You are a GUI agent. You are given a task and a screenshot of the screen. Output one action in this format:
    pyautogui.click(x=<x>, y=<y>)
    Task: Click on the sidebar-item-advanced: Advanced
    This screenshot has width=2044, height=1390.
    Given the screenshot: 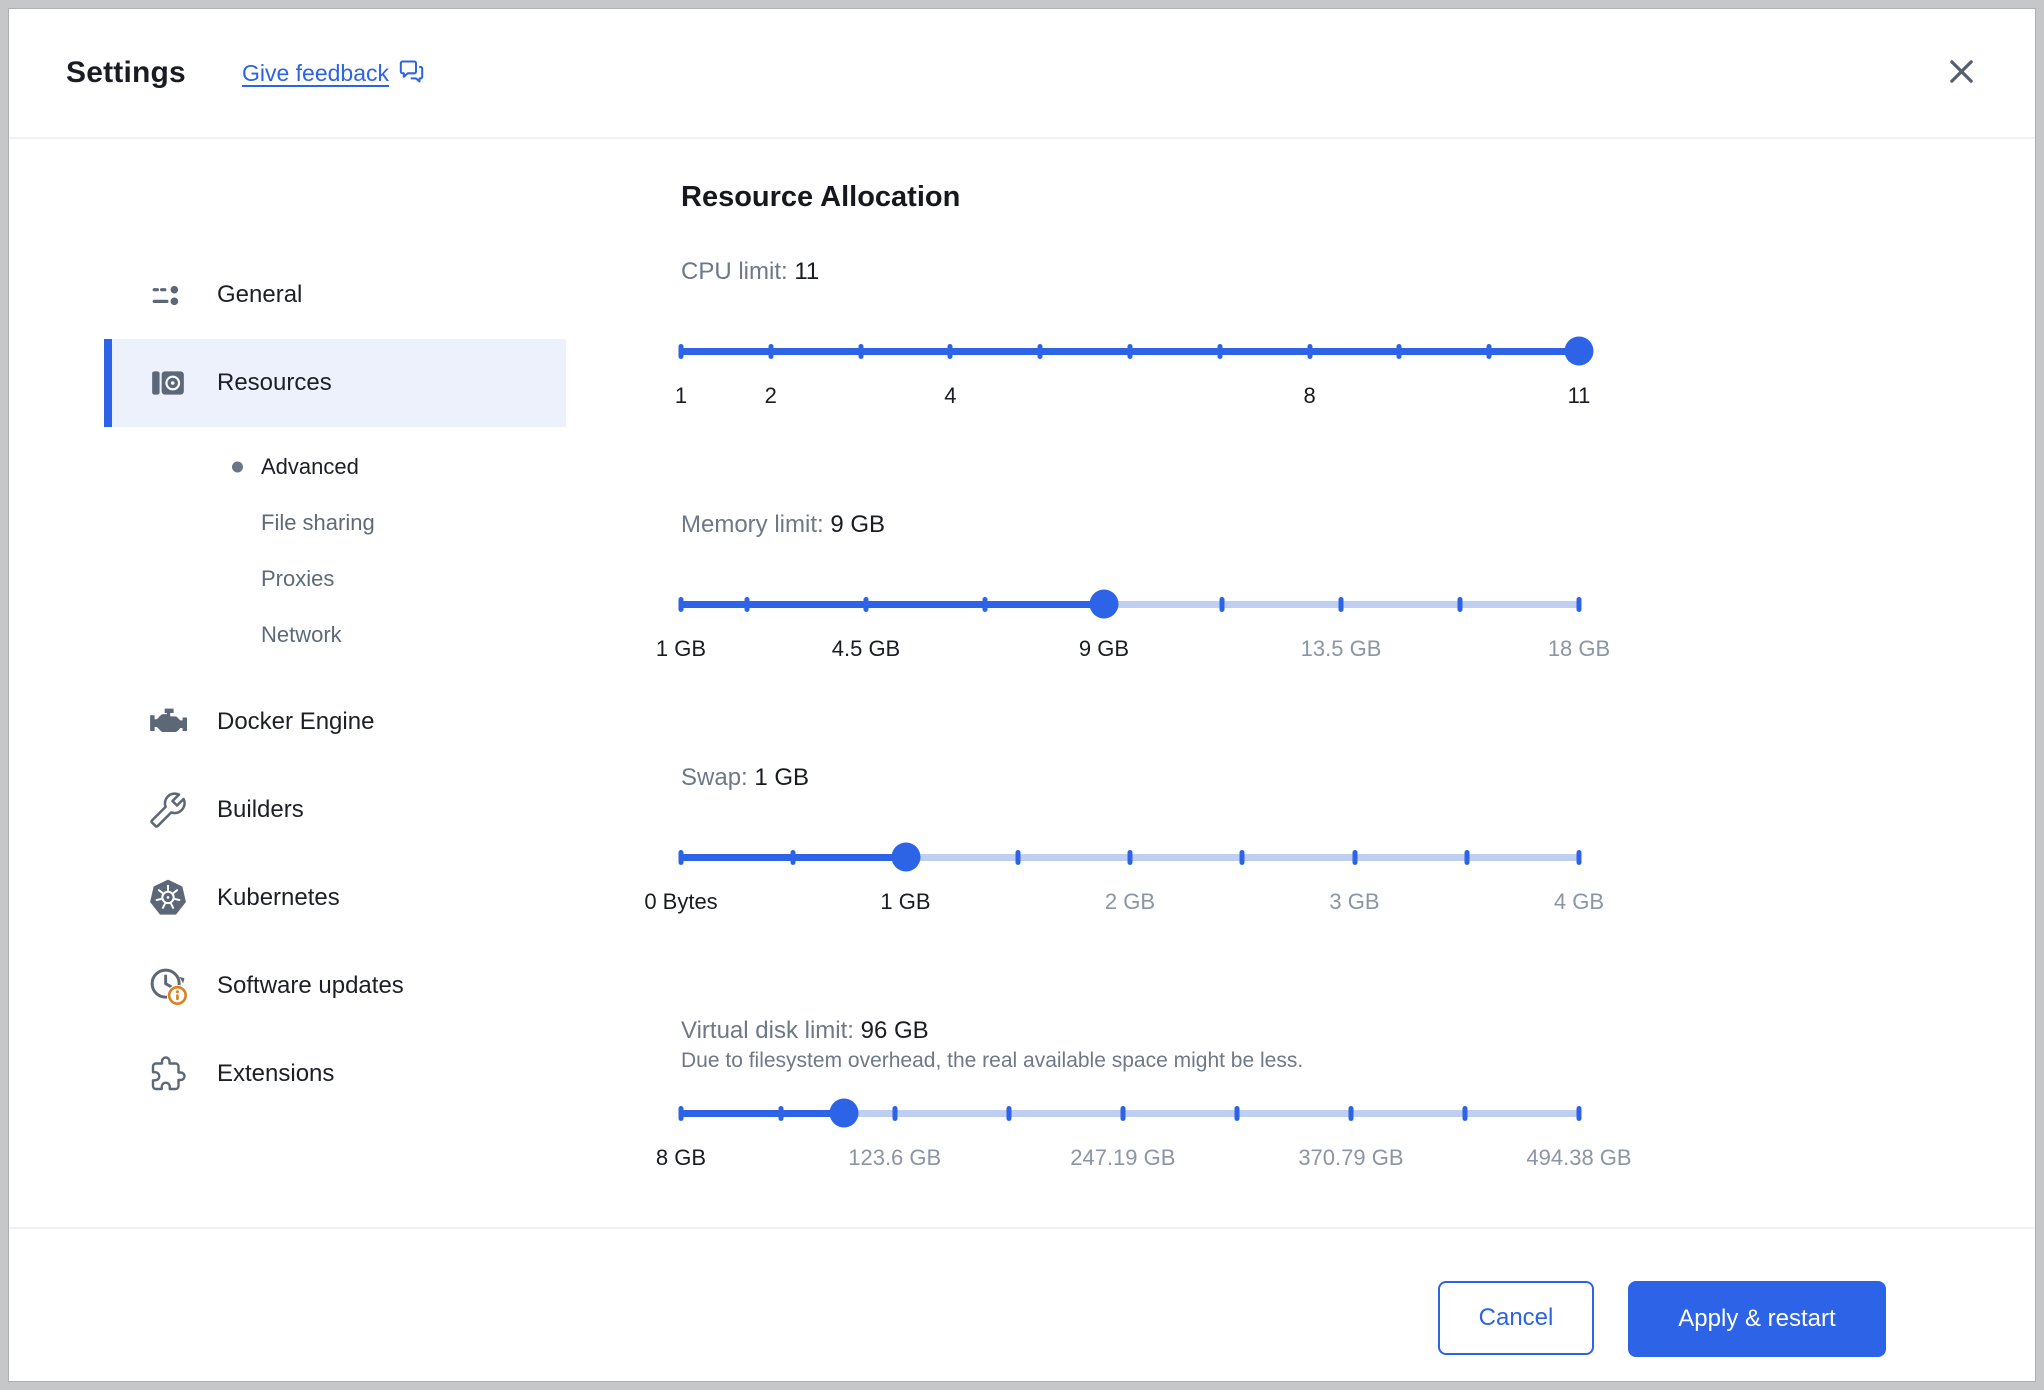 What is the action you would take?
    pyautogui.click(x=335, y=467)
    